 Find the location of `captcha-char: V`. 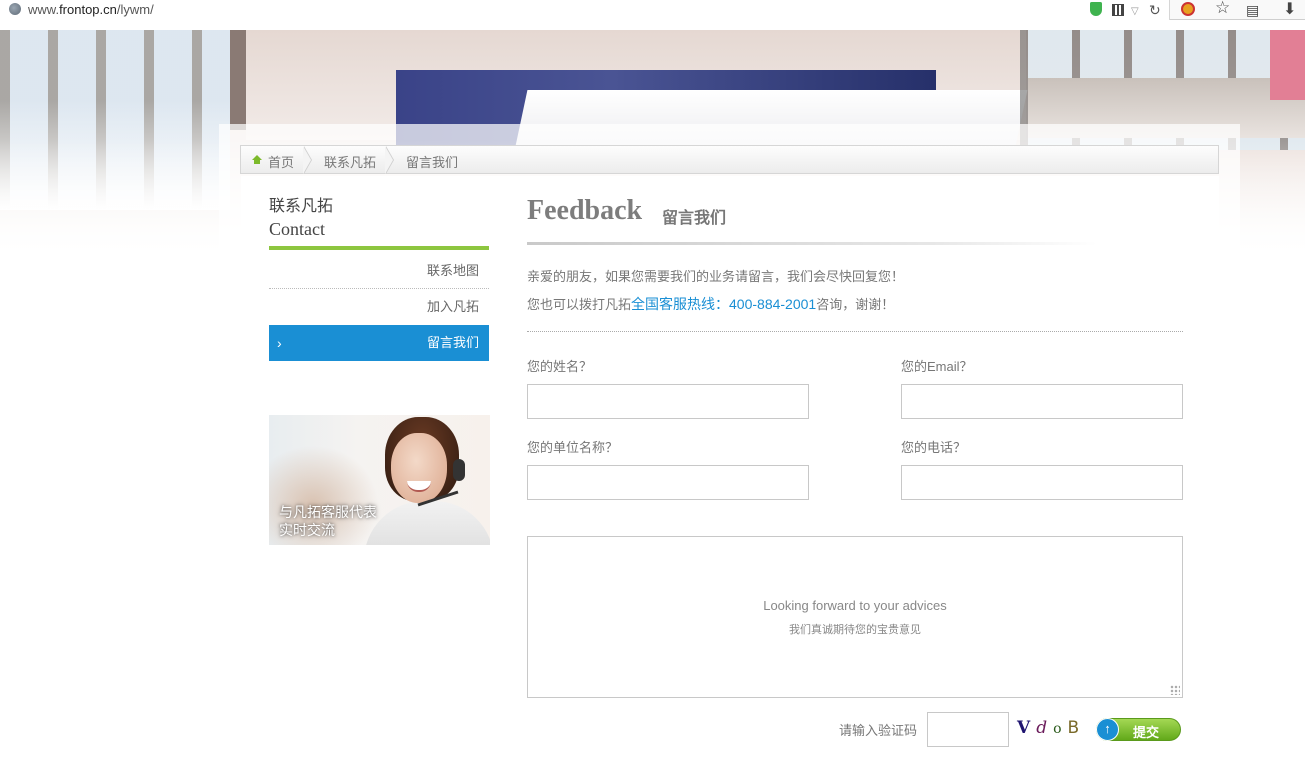

captcha-char: V is located at coordinates (1027, 728).